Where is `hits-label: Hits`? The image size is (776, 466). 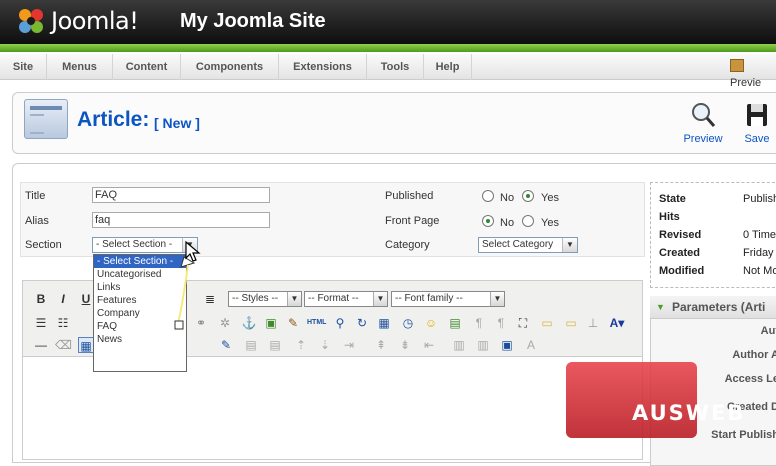
hits-label: Hits is located at coordinates (669, 217).